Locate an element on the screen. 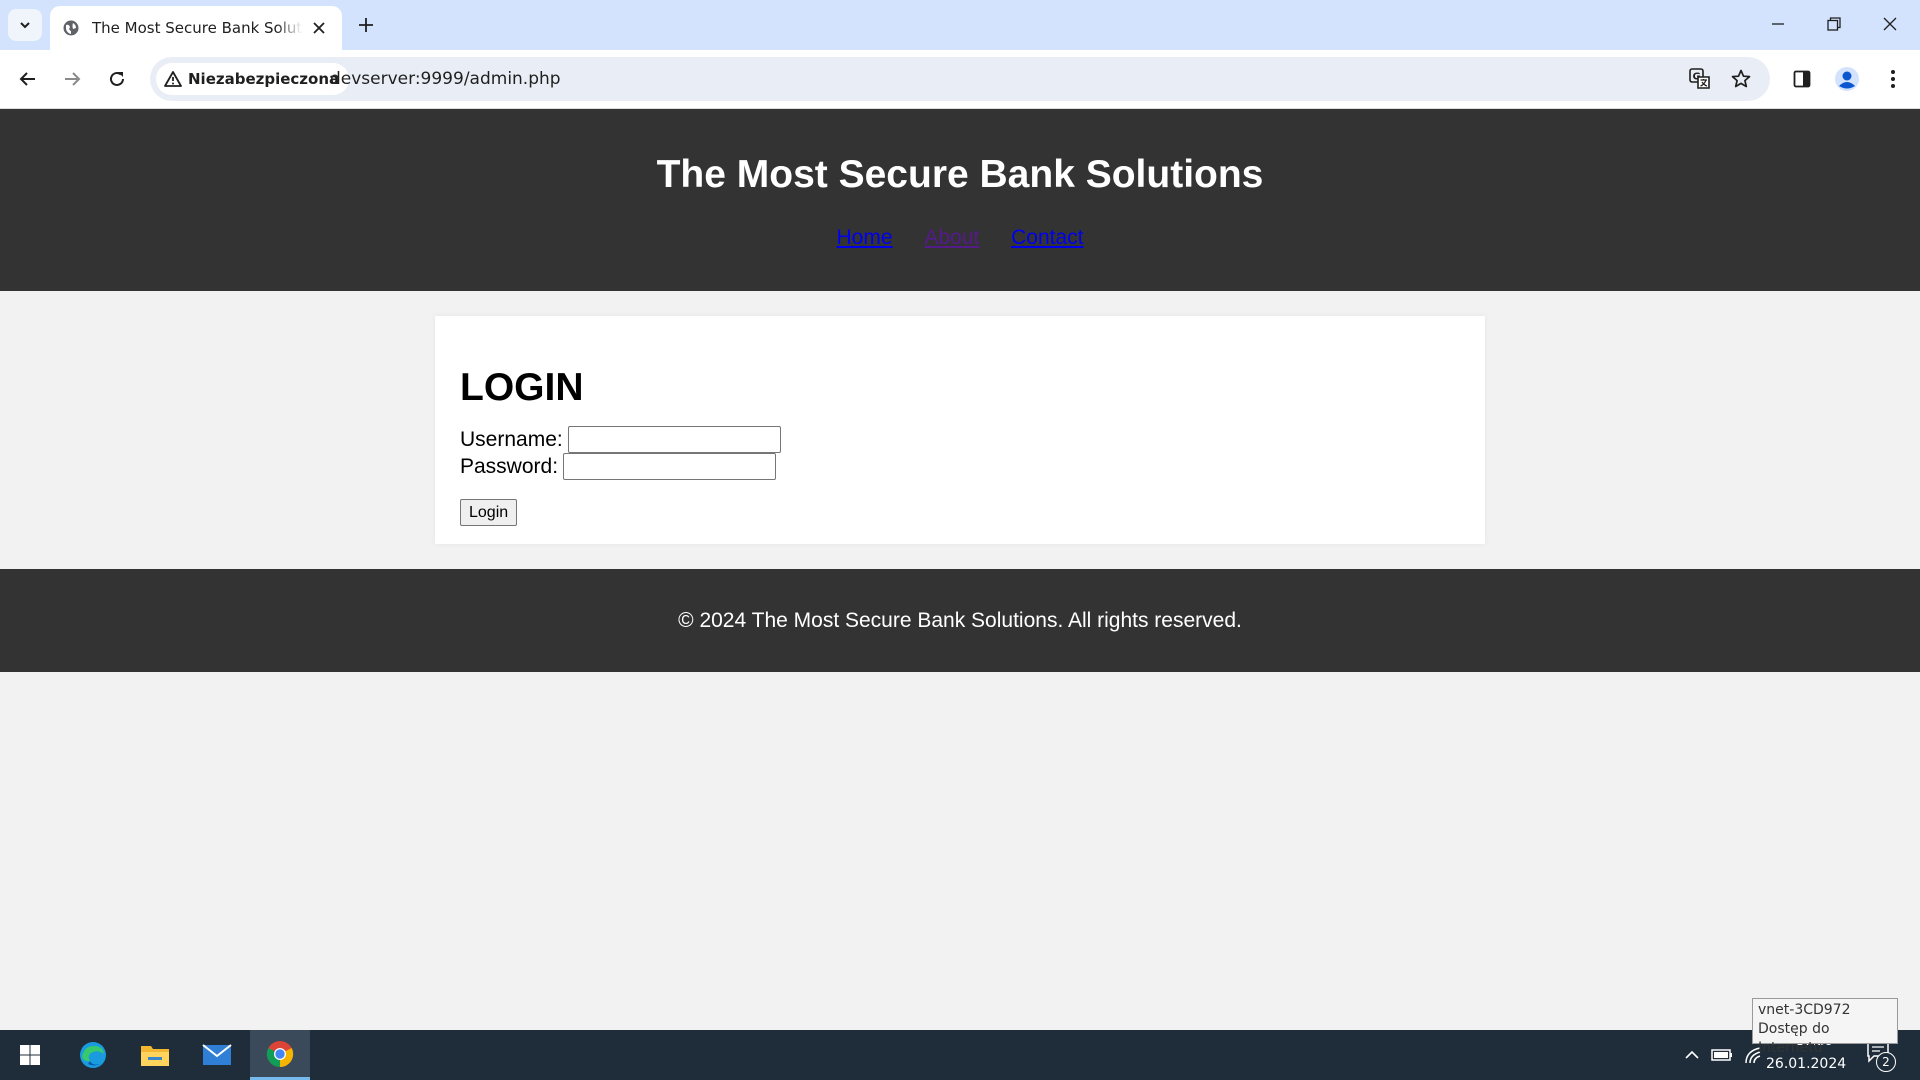 Image resolution: width=1920 pixels, height=1080 pixels. taskbar-mail is located at coordinates (217, 1055).